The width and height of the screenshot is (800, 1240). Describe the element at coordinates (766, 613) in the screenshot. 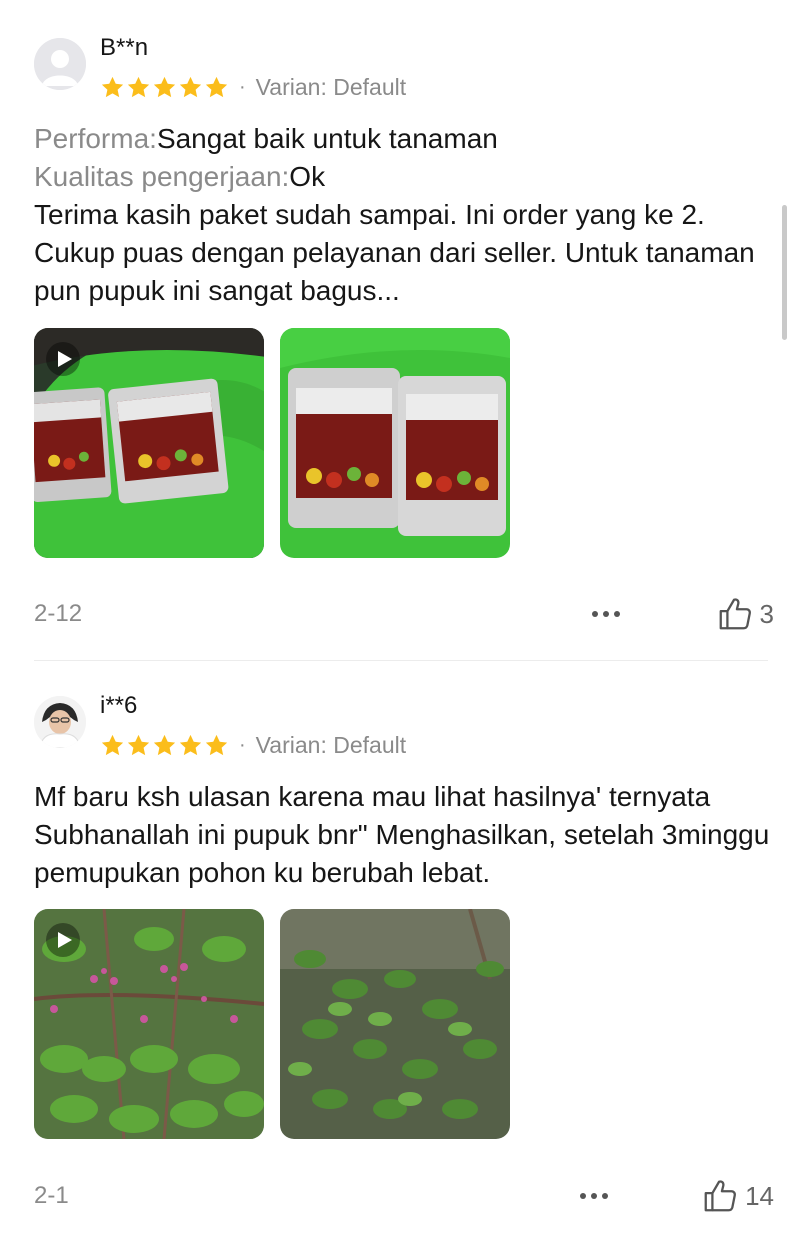

I see `like-count: 3` at that location.